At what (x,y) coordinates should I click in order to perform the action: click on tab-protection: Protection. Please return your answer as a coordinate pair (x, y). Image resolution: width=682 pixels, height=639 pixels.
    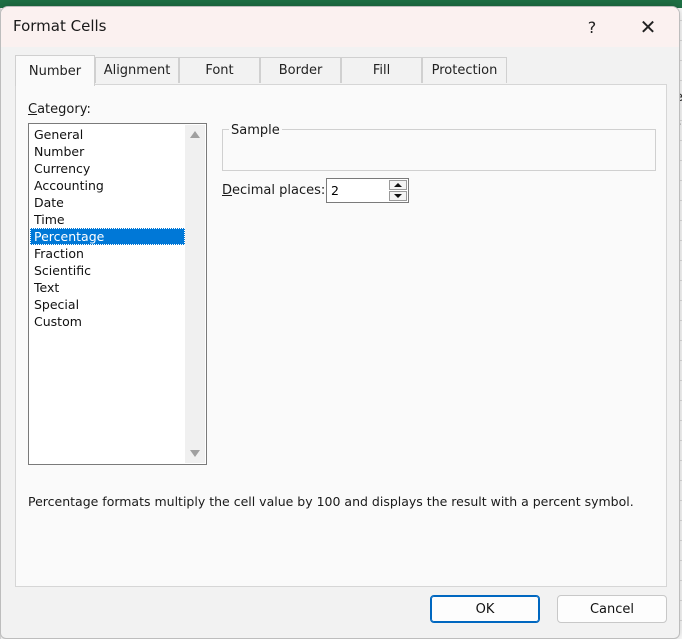
    Looking at the image, I should click on (464, 70).